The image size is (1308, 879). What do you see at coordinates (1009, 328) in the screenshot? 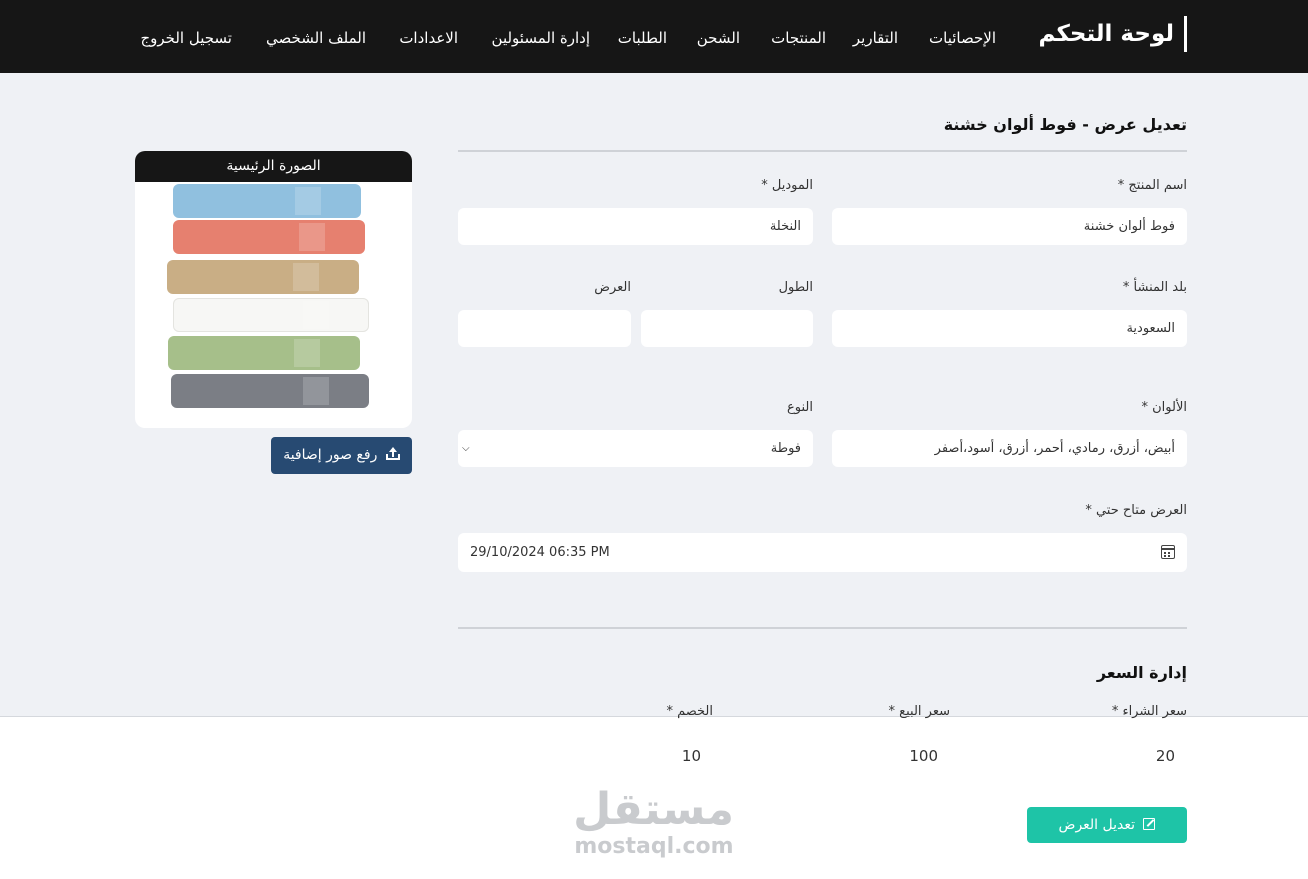
I see `origin-input: السعودية` at bounding box center [1009, 328].